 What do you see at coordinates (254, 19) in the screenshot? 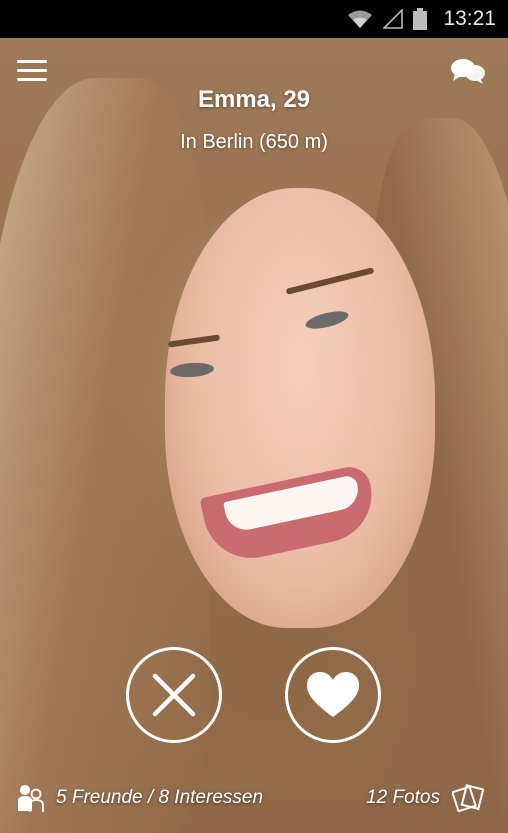
I see `status-bar: 13:21` at bounding box center [254, 19].